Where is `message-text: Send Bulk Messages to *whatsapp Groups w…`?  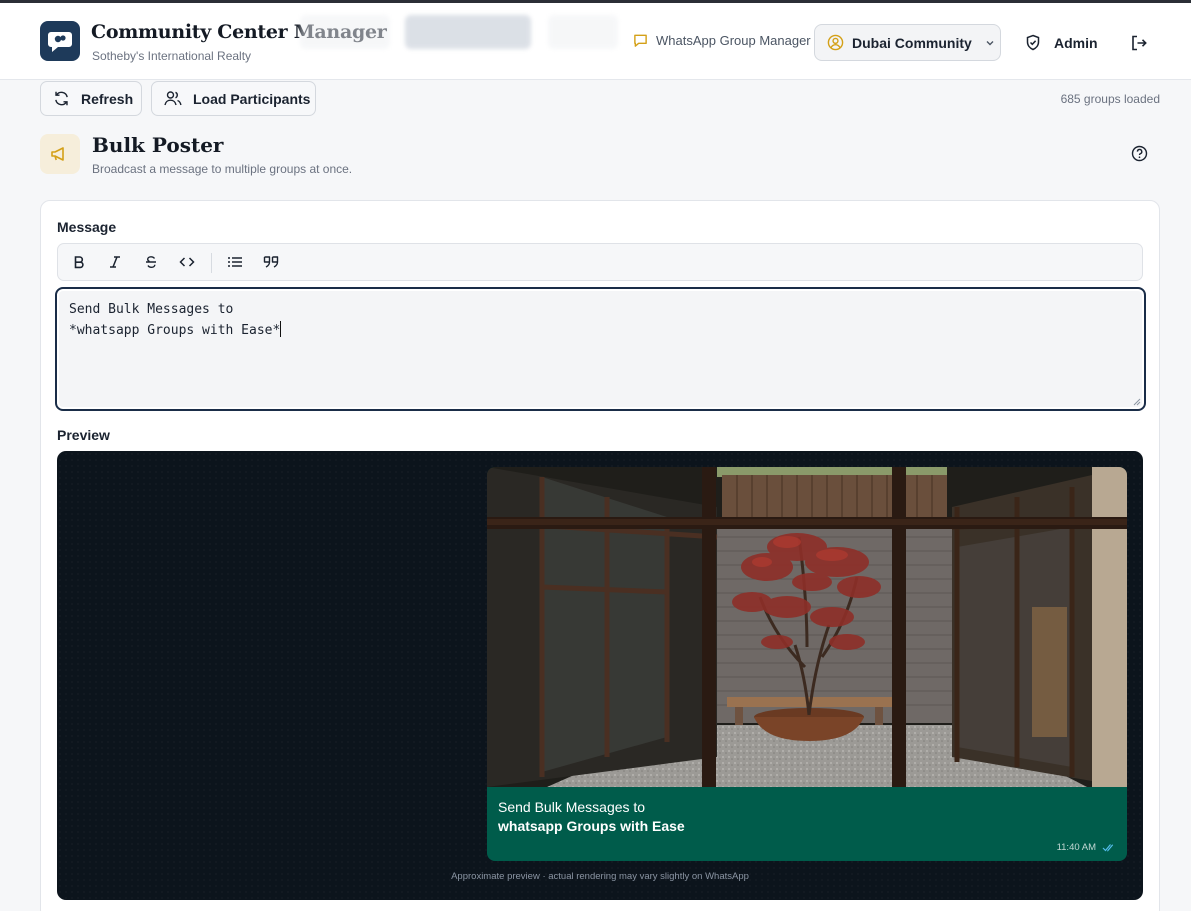
message-text: Send Bulk Messages to *whatsapp Groups w… is located at coordinates (175, 320).